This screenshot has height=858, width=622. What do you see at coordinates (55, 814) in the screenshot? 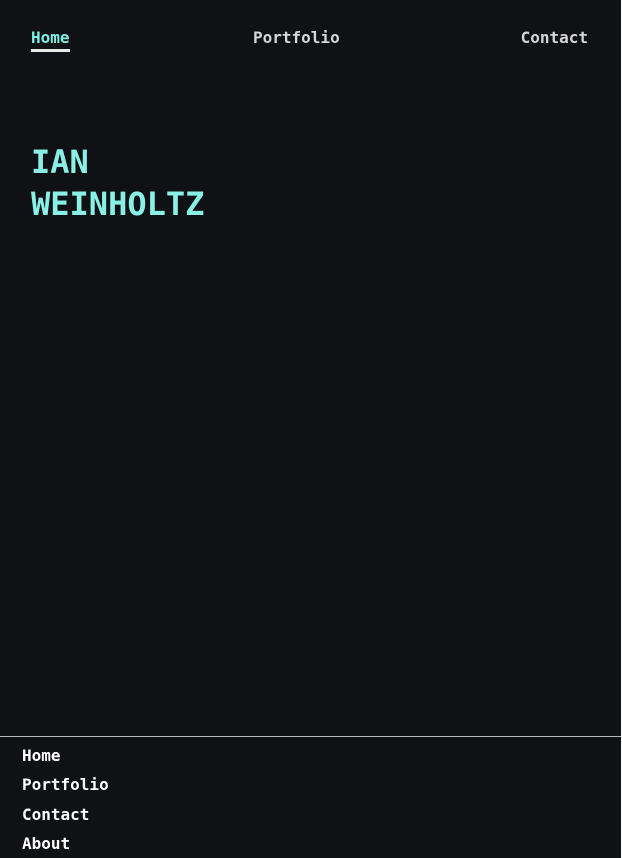
I see `footer-contact-link: Contact` at bounding box center [55, 814].